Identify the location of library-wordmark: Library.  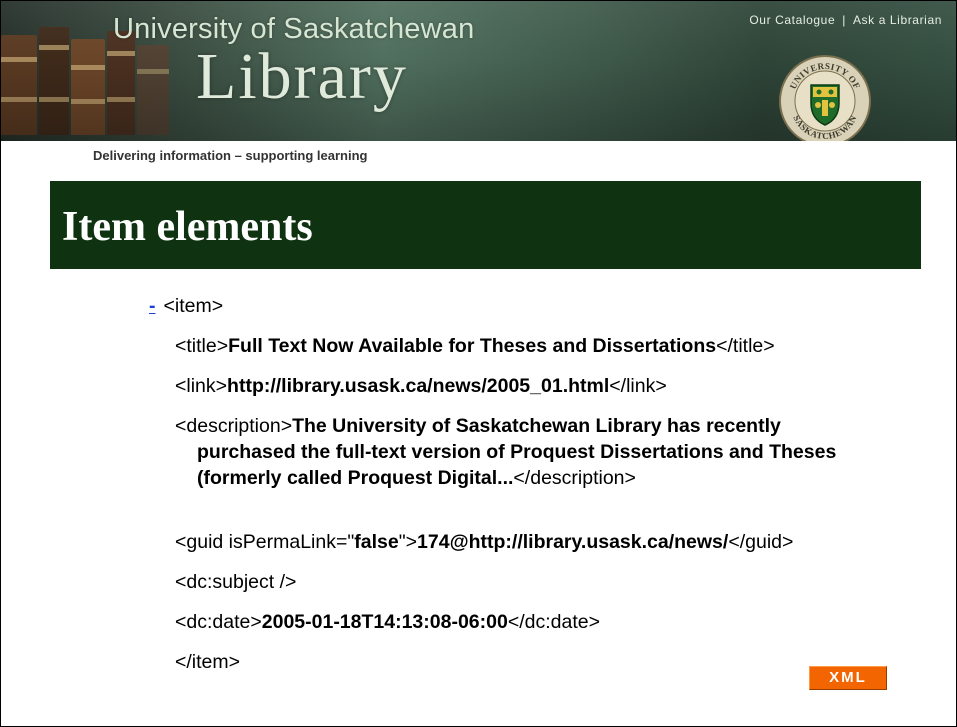
(302, 76).